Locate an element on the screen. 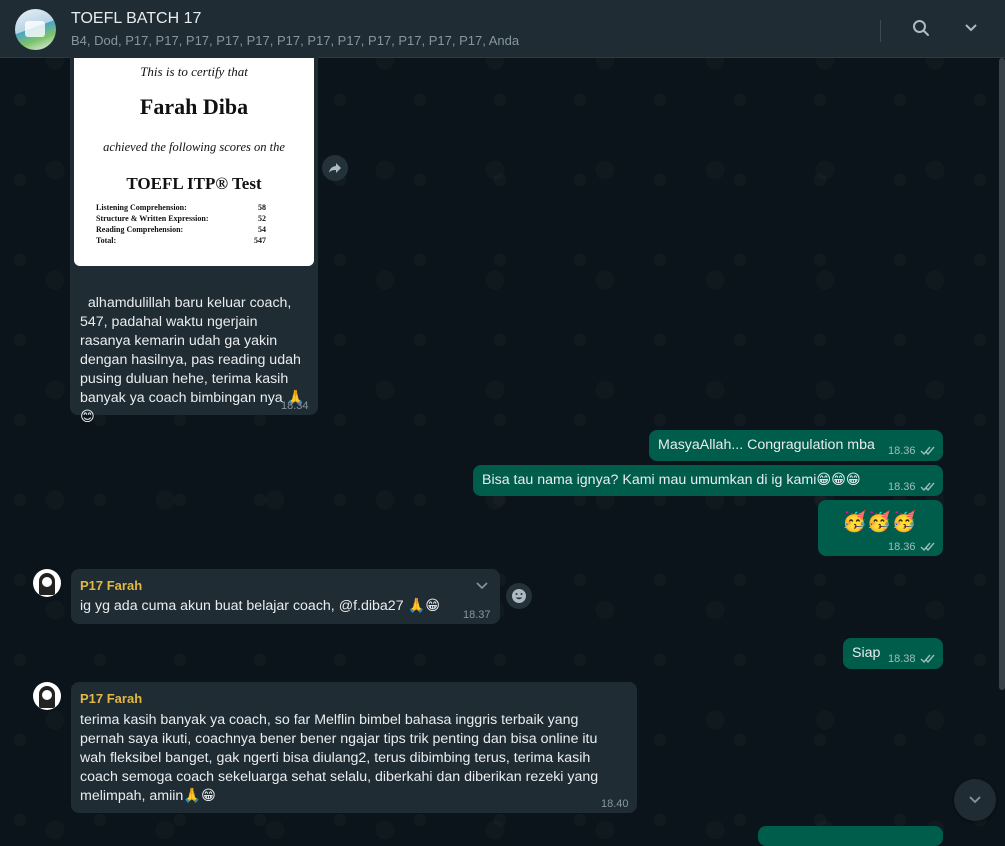 This screenshot has height=846, width=1005. certificate-line: achieved the following scores on the is located at coordinates (194, 147).